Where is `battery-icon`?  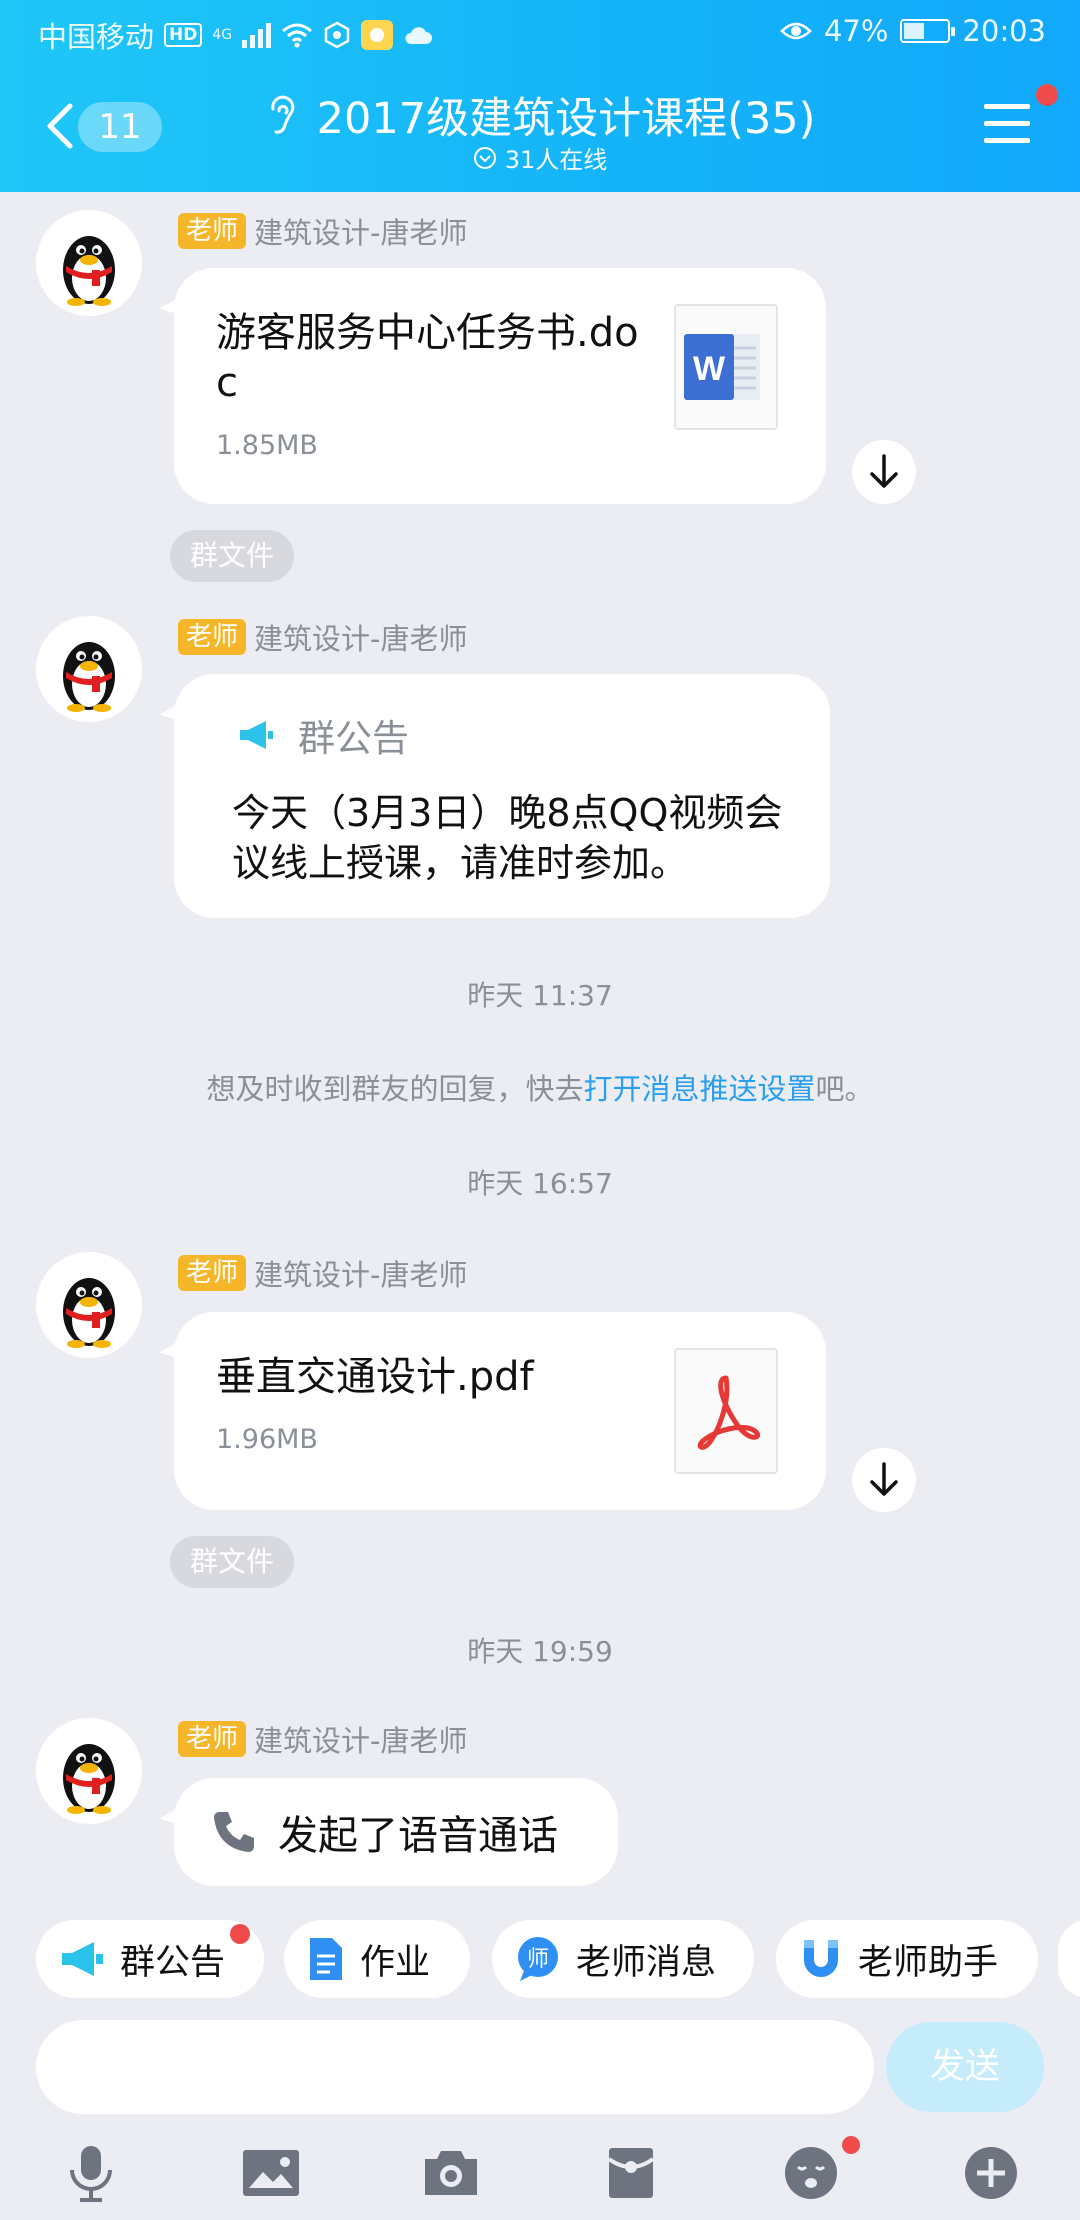 battery-icon is located at coordinates (928, 31).